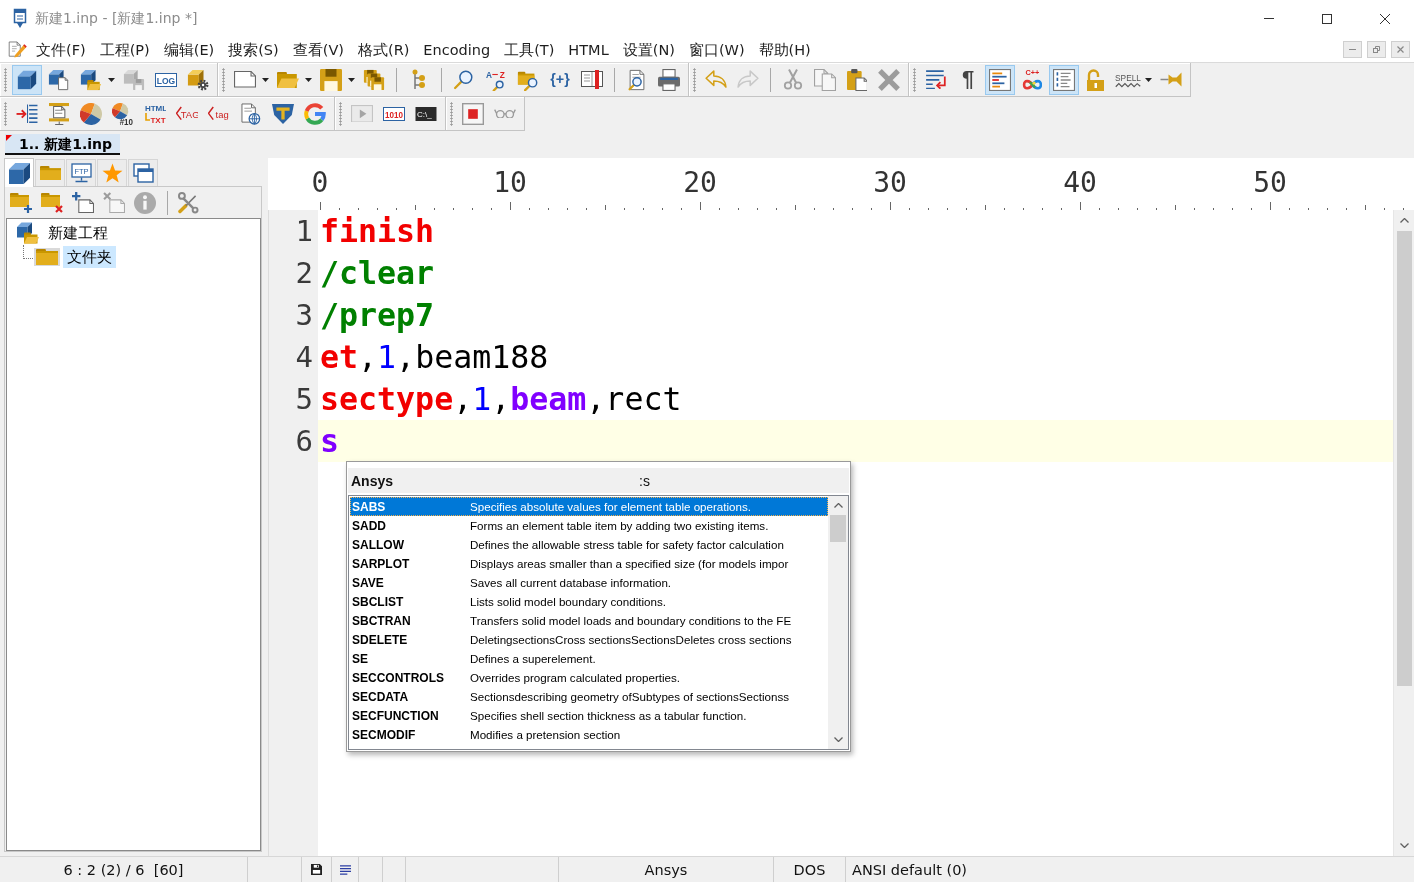 The width and height of the screenshot is (1414, 882). What do you see at coordinates (857, 79) in the screenshot?
I see `clipboard-icon` at bounding box center [857, 79].